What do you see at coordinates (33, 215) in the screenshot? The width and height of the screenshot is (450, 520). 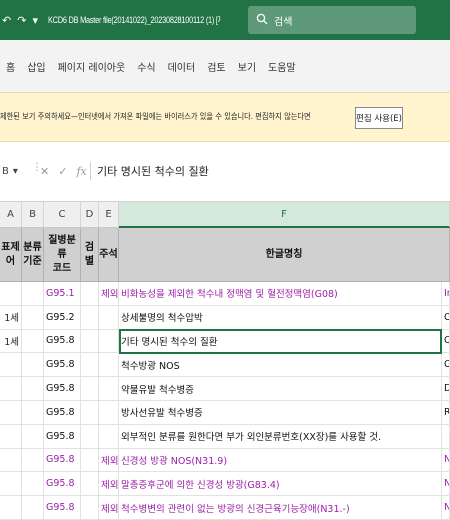 I see `column-header-b: B` at bounding box center [33, 215].